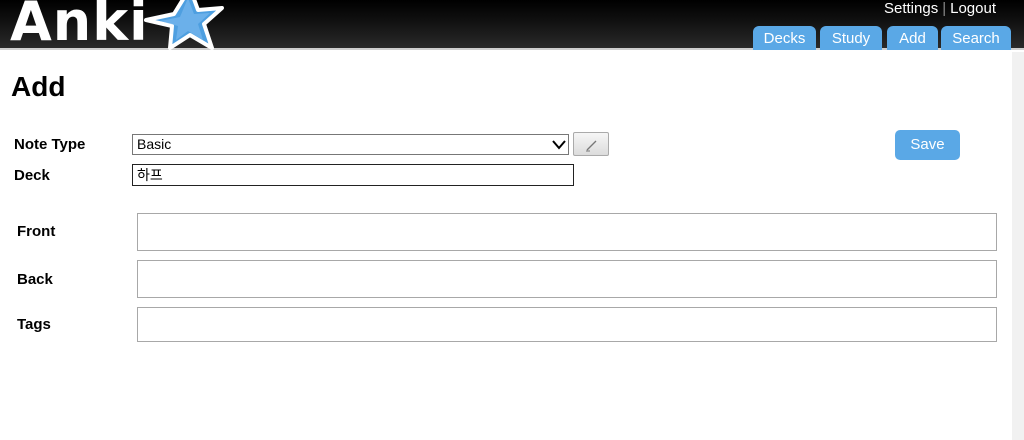 This screenshot has height=440, width=1024. Describe the element at coordinates (976, 38) in the screenshot. I see `tab-search: Search` at that location.